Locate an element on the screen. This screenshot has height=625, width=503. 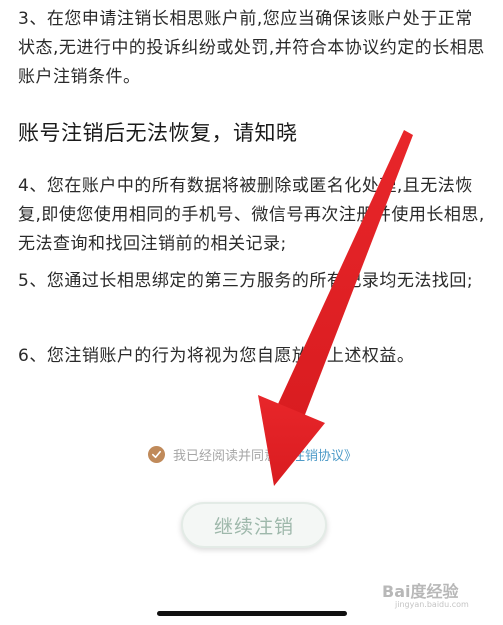
checkmark-icon is located at coordinates (156, 454).